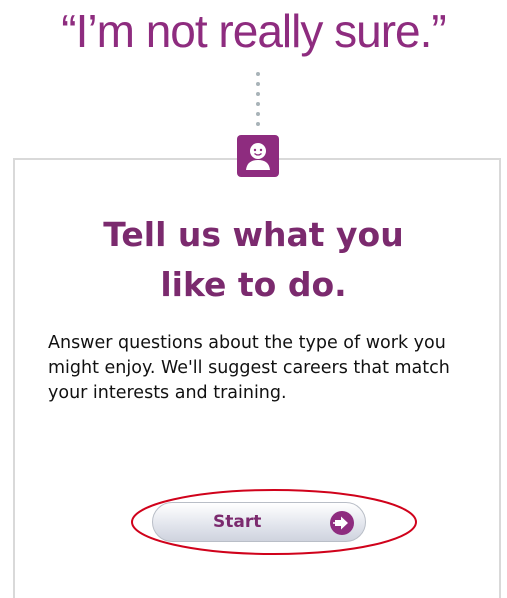  Describe the element at coordinates (258, 156) in the screenshot. I see `person-icon` at that location.